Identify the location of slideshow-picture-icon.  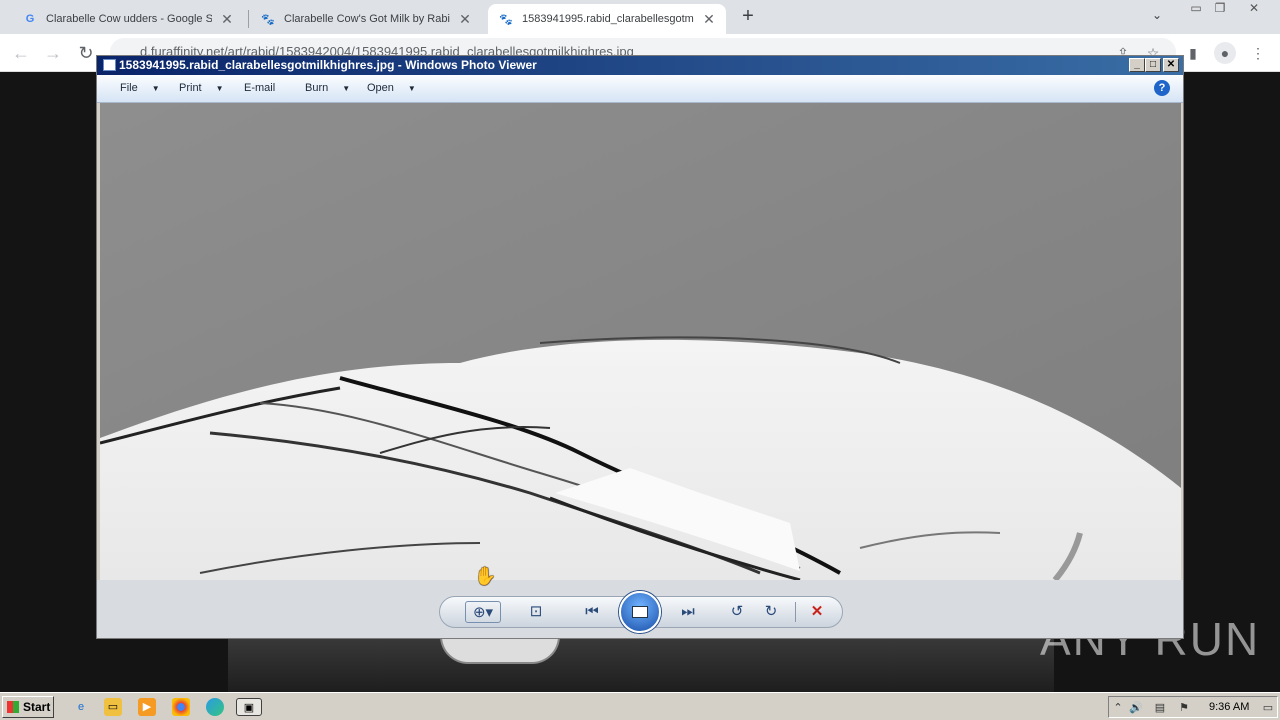
(640, 612).